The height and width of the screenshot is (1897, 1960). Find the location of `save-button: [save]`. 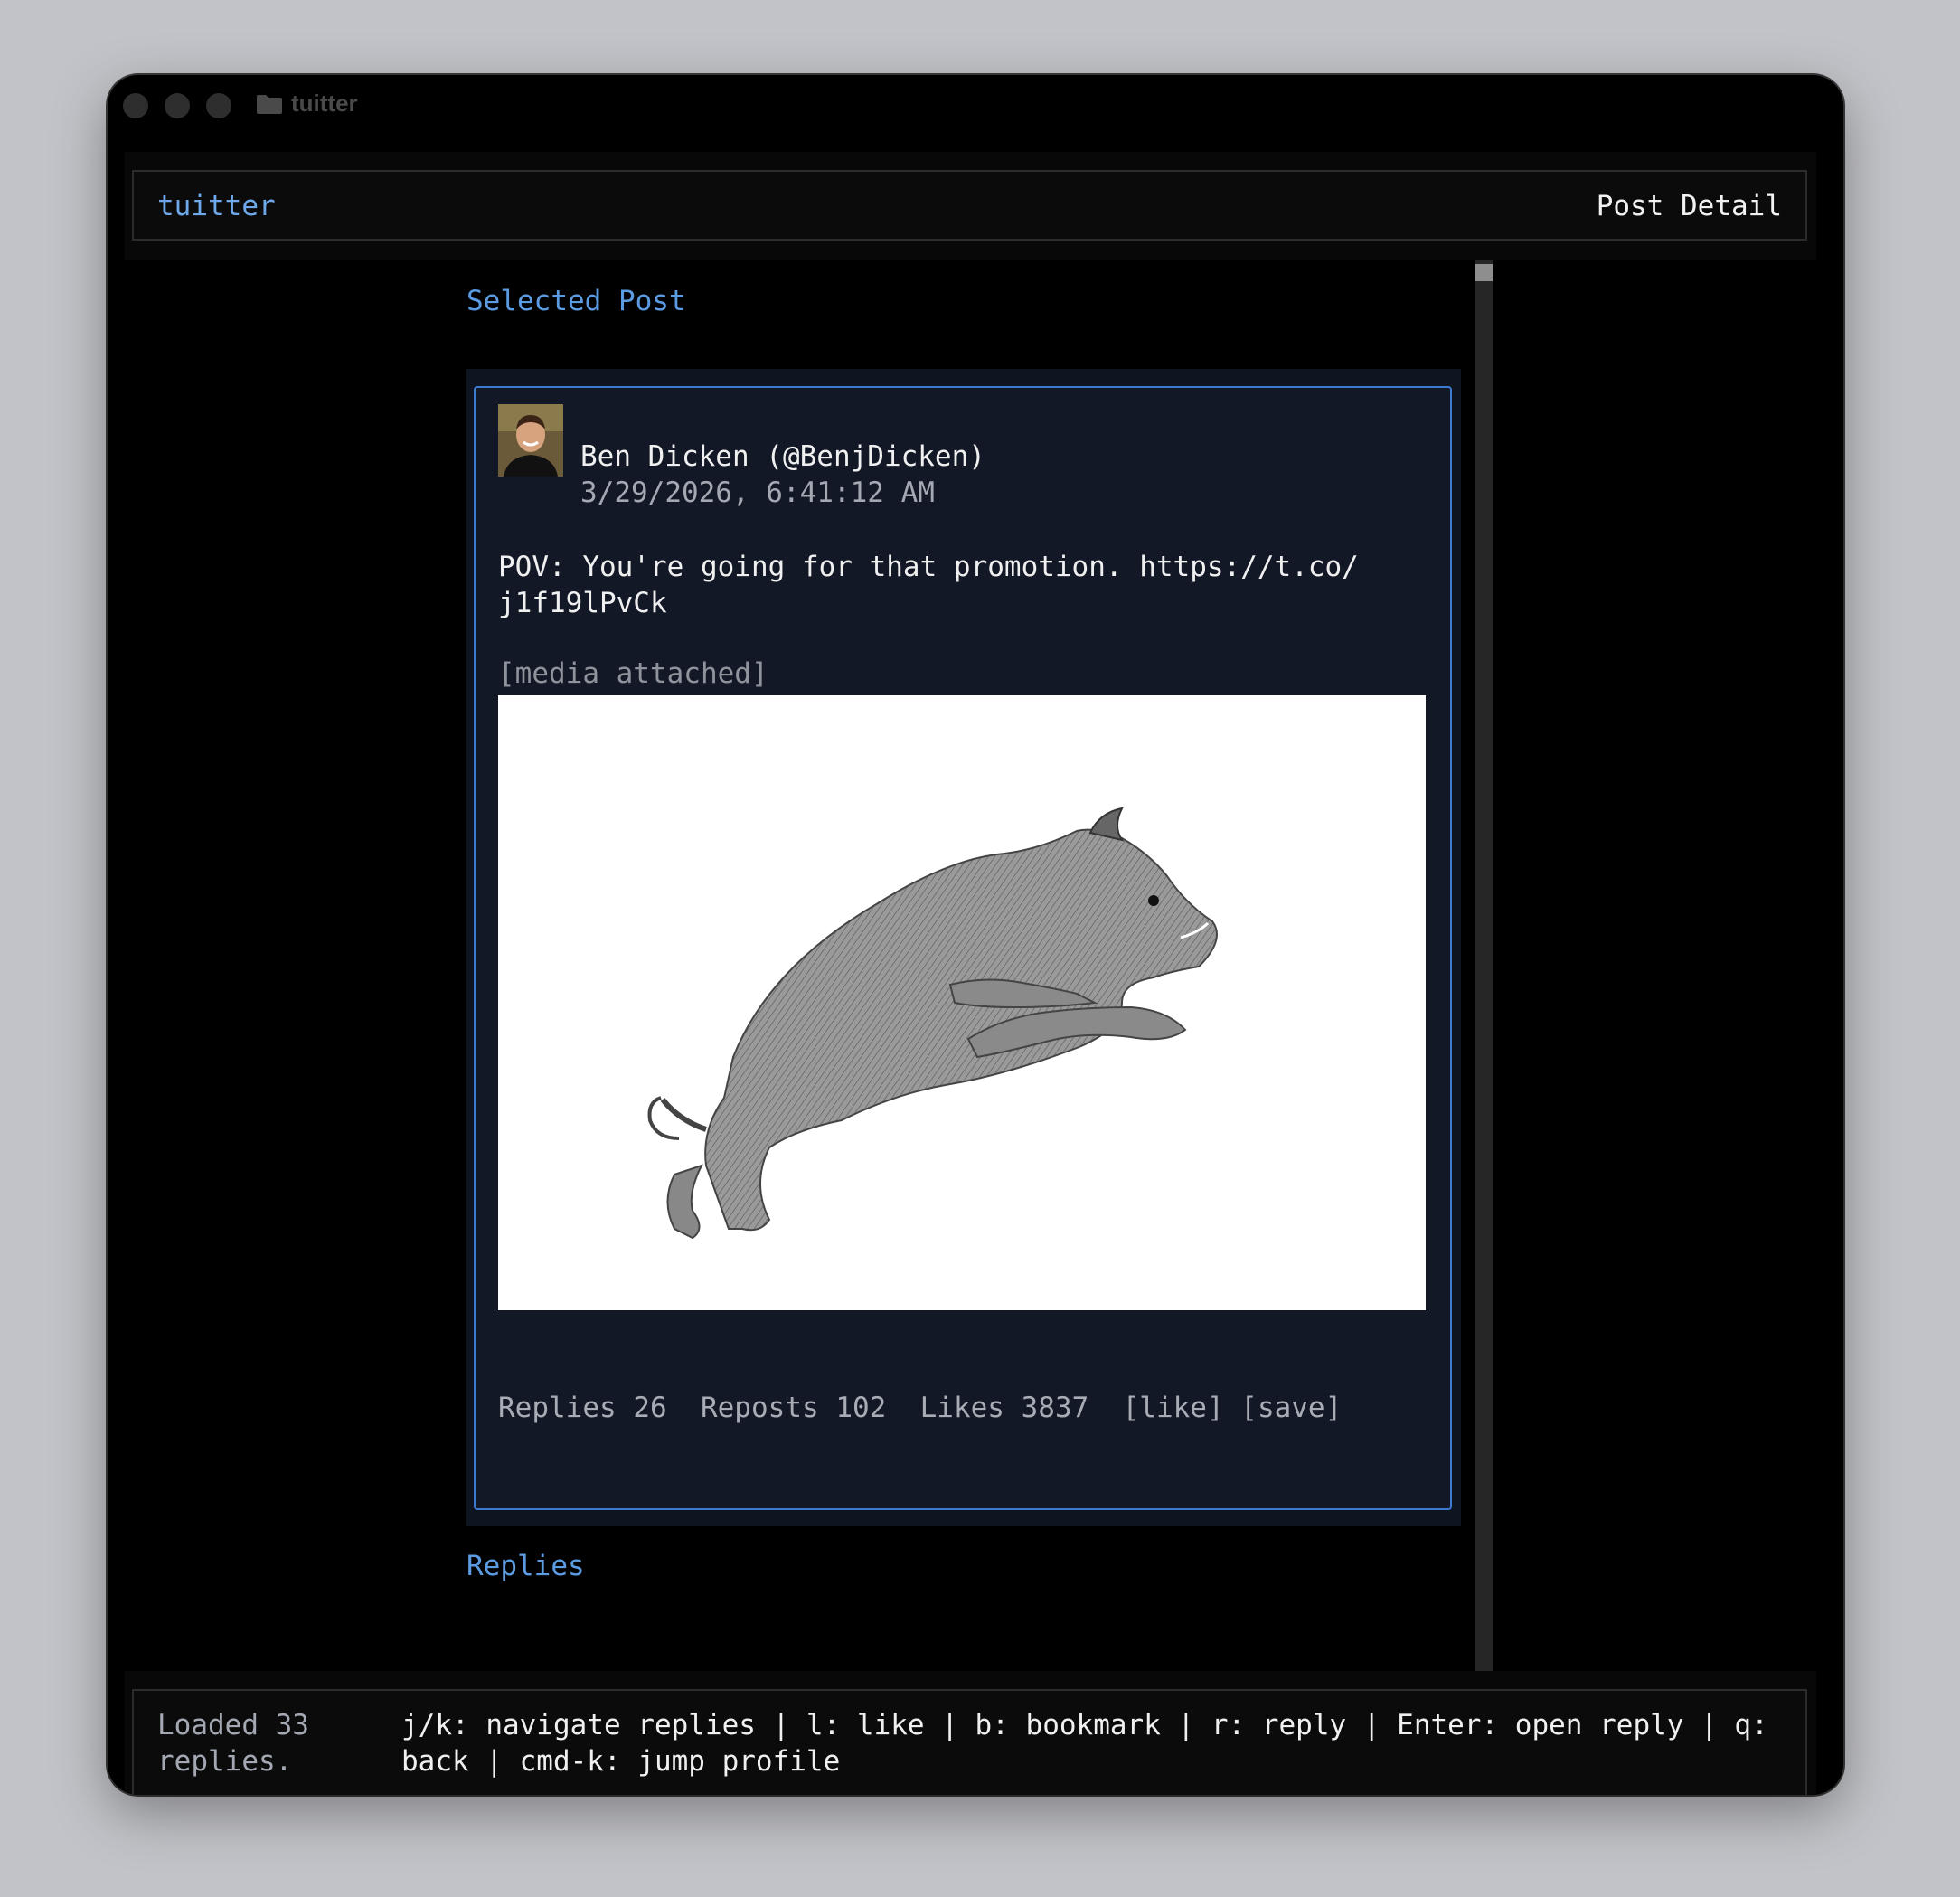

save-button: [save] is located at coordinates (1291, 1408).